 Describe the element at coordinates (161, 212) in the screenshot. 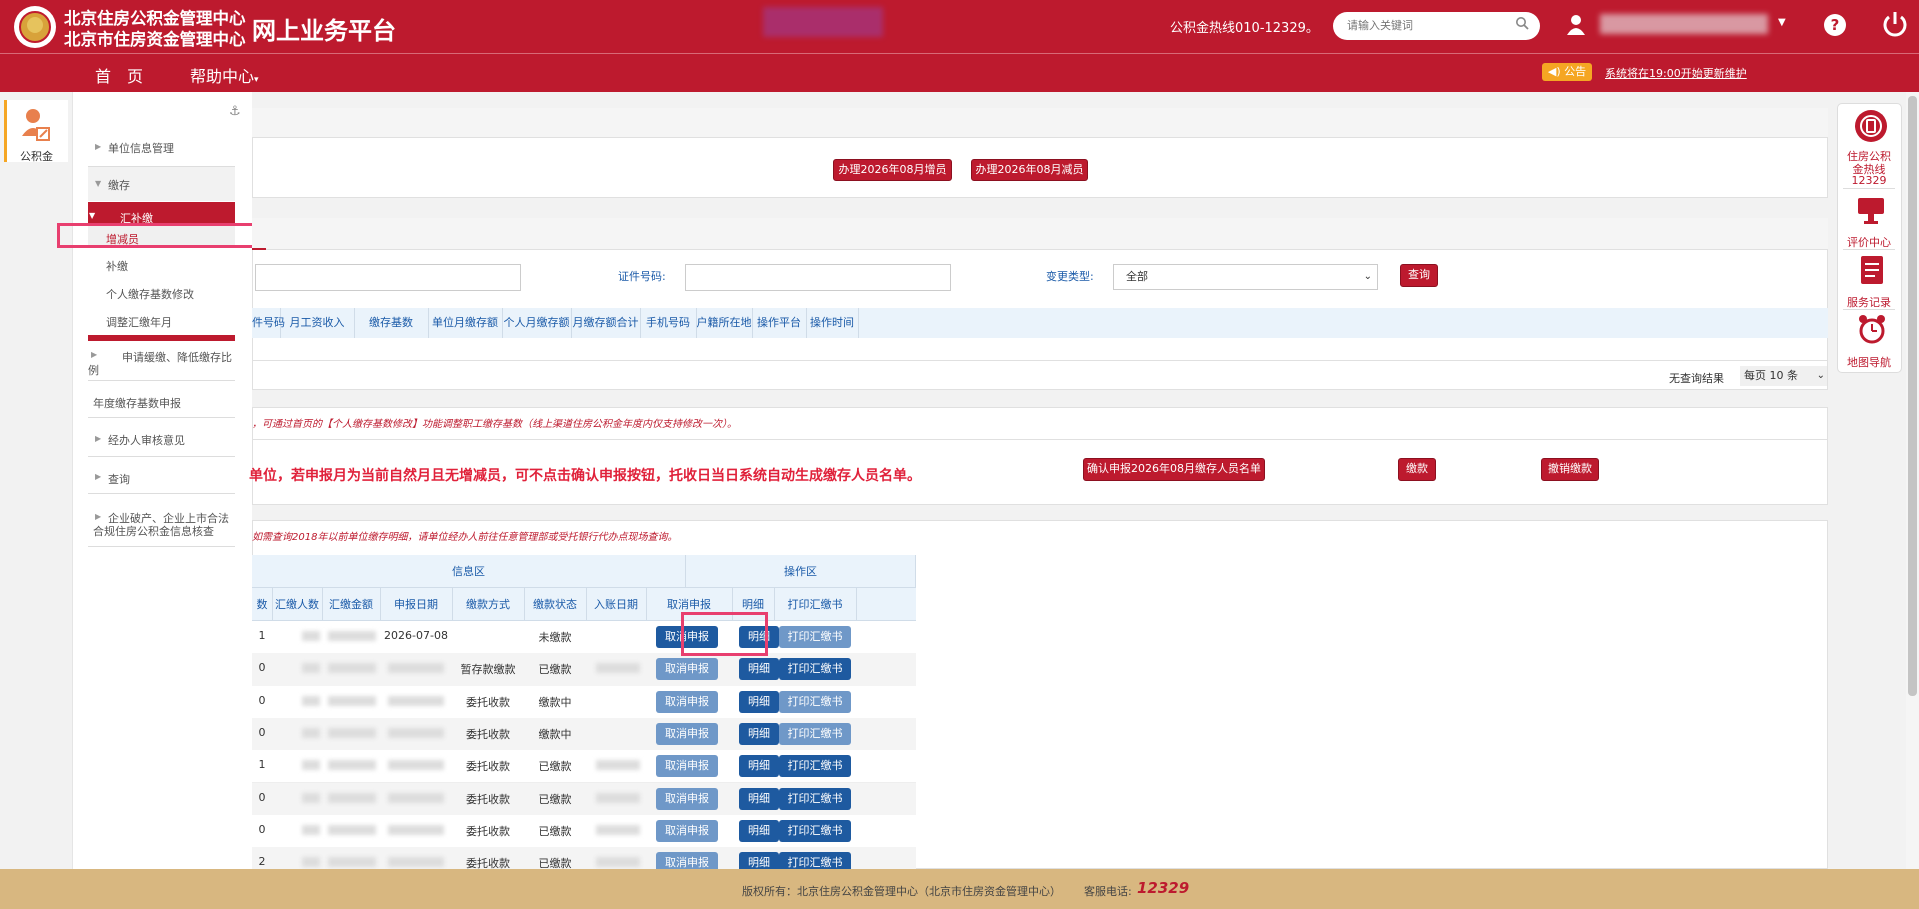

I see `submenu-header` at that location.